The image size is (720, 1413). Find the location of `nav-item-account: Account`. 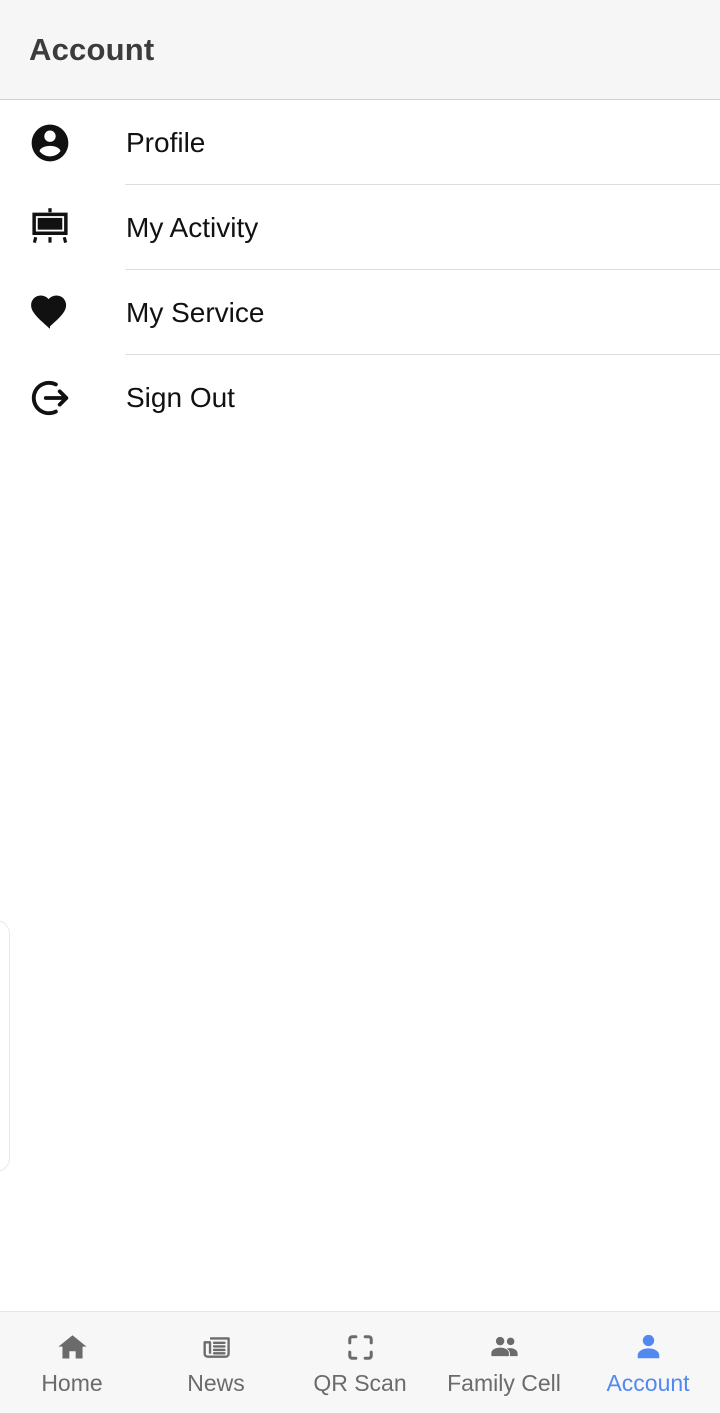

nav-item-account: Account is located at coordinates (648, 1362).